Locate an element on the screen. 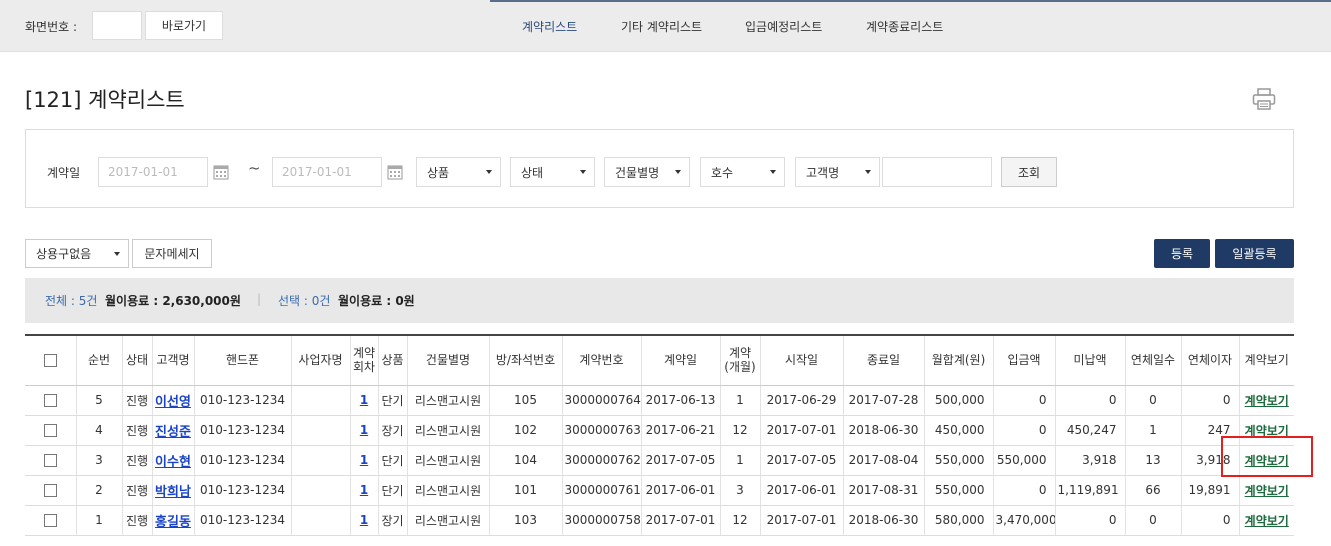 This screenshot has height=546, width=1331. customer-select-value: 고객명 is located at coordinates (823, 172).